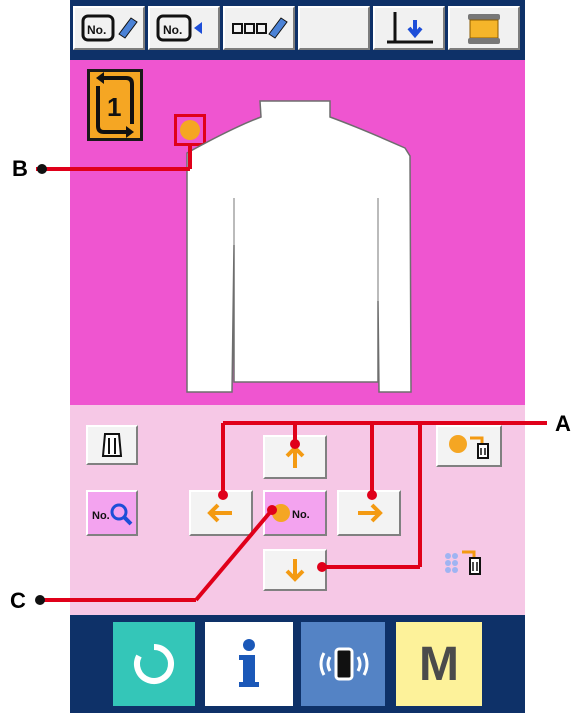 The width and height of the screenshot is (579, 713). Describe the element at coordinates (281, 513) in the screenshot. I see `origin-dot-icon` at that location.